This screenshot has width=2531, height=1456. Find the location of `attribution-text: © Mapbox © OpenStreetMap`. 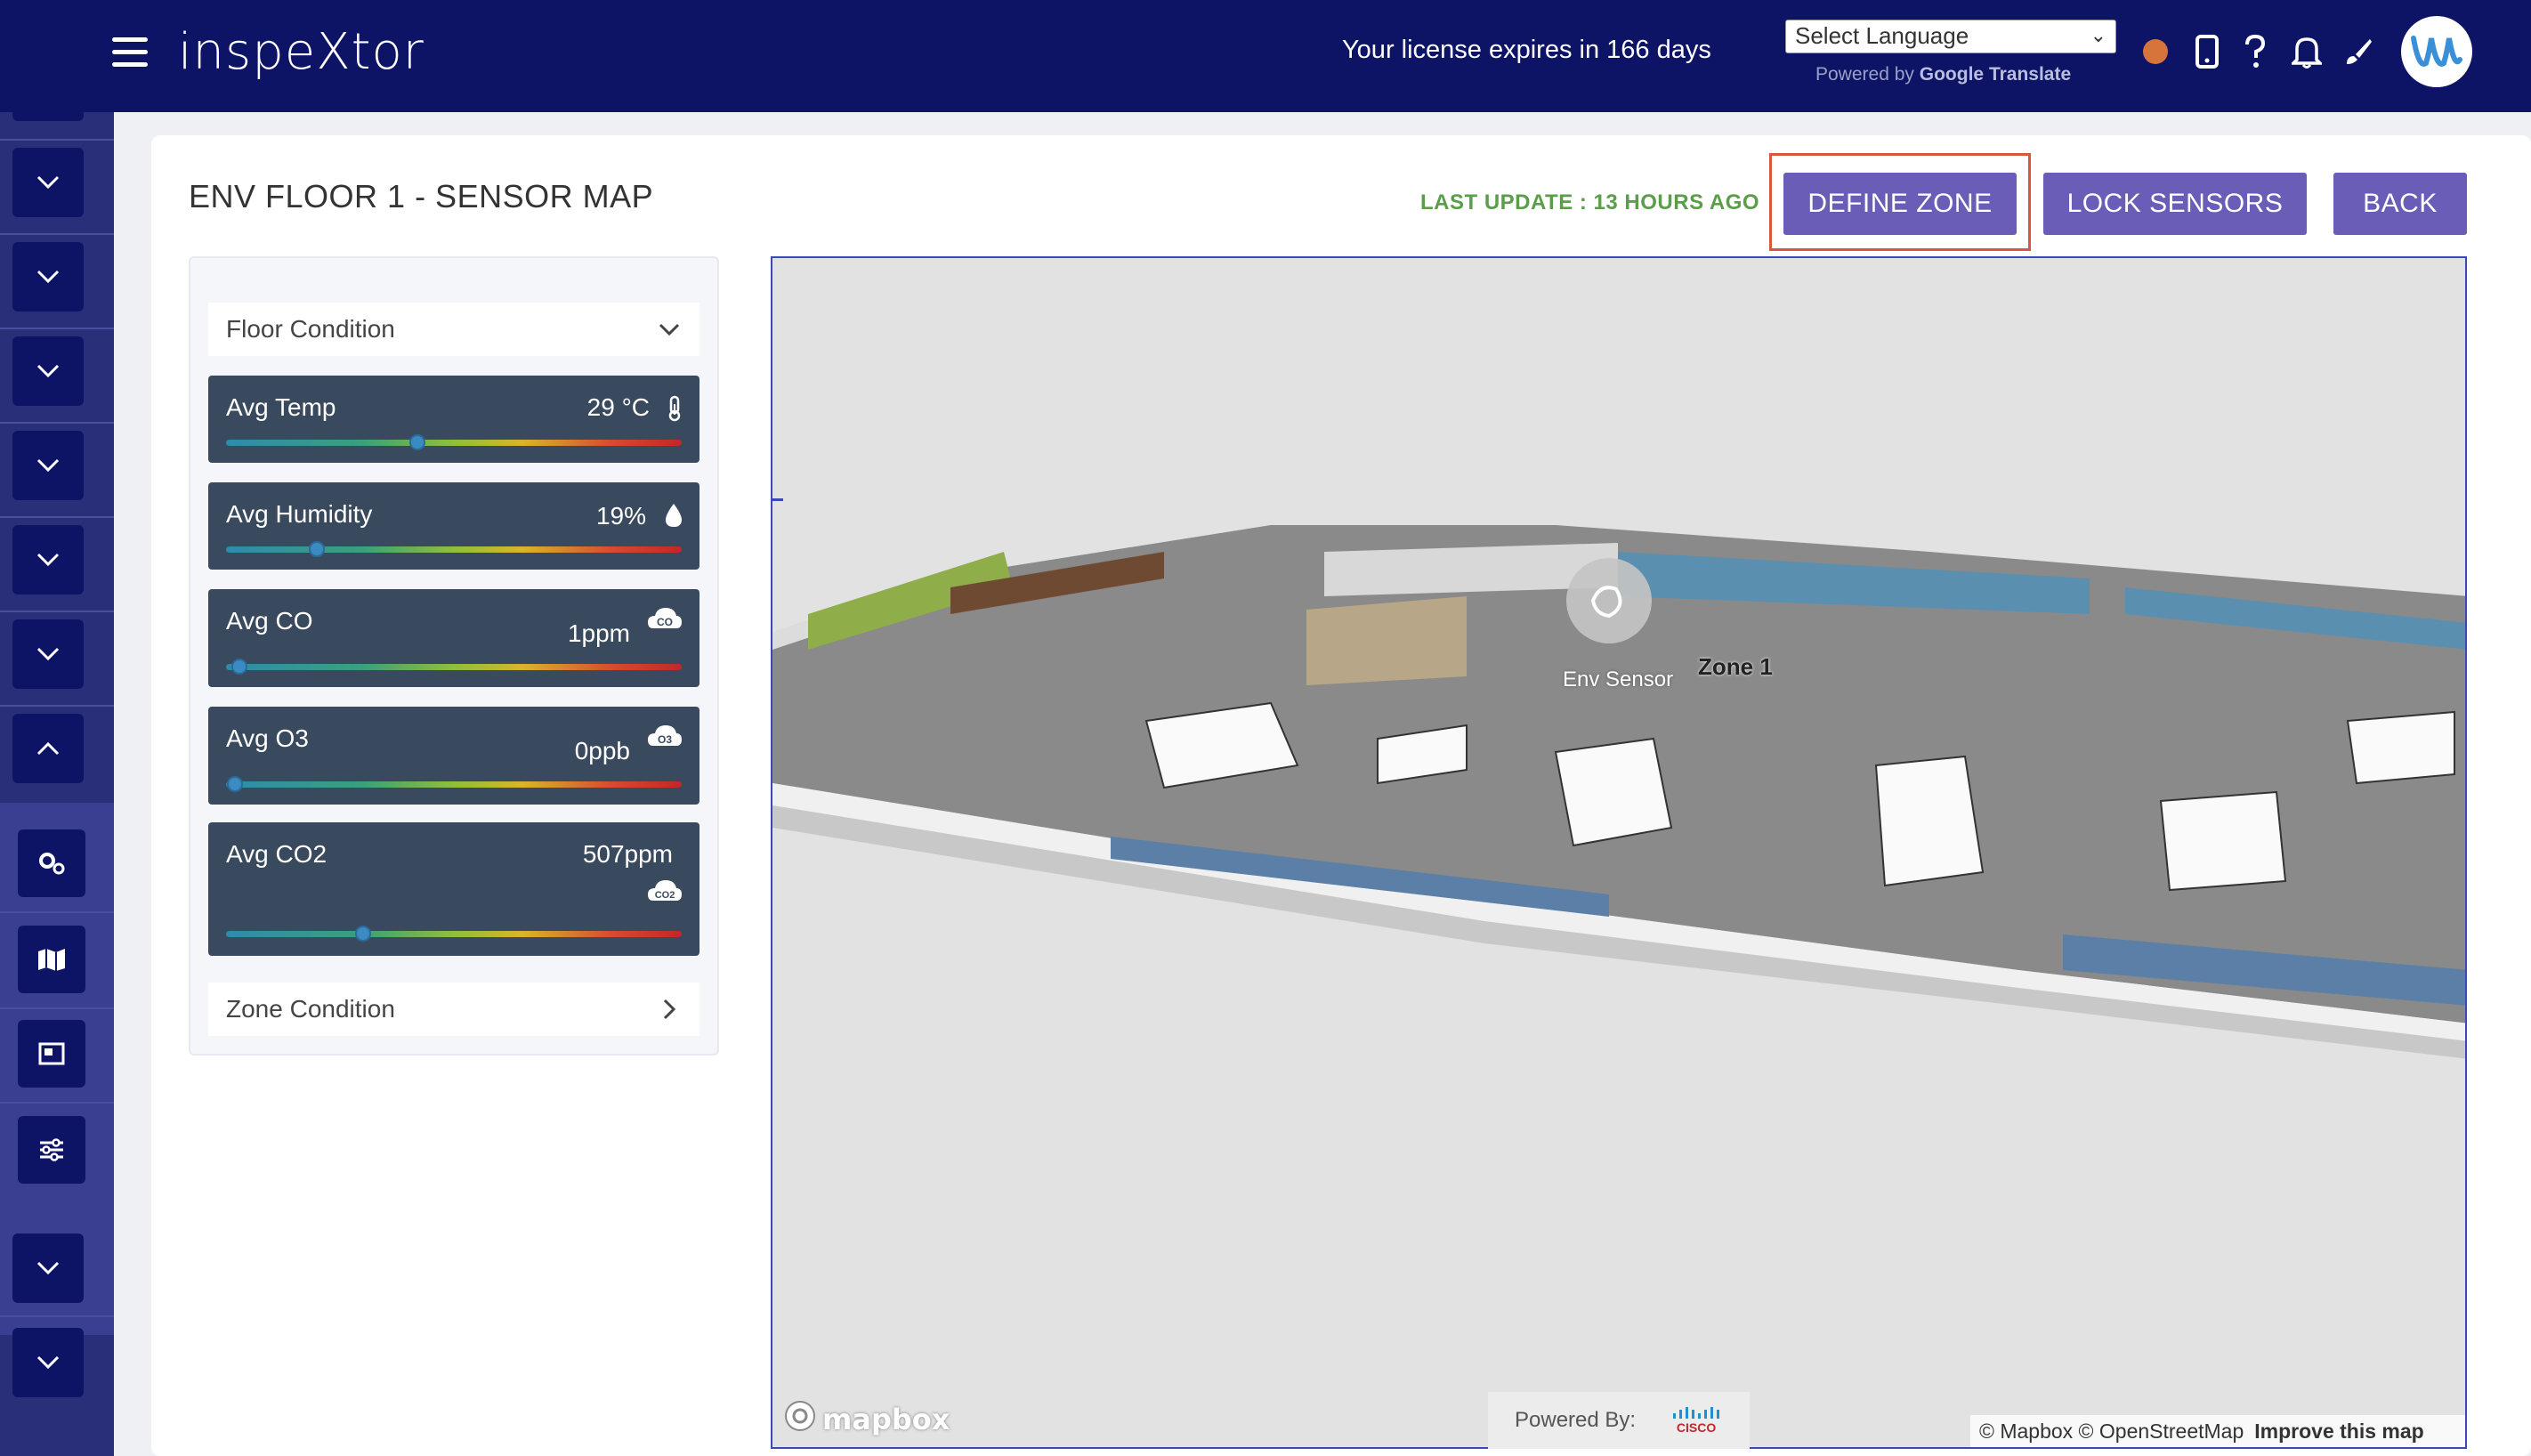

attribution-text: © Mapbox © OpenStreetMap is located at coordinates (2111, 1432).